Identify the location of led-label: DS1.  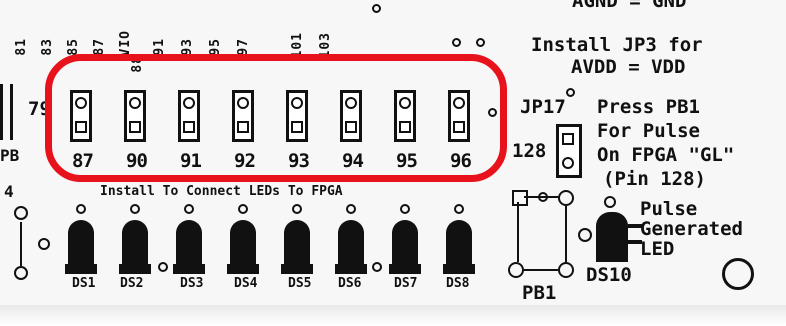
(84, 283).